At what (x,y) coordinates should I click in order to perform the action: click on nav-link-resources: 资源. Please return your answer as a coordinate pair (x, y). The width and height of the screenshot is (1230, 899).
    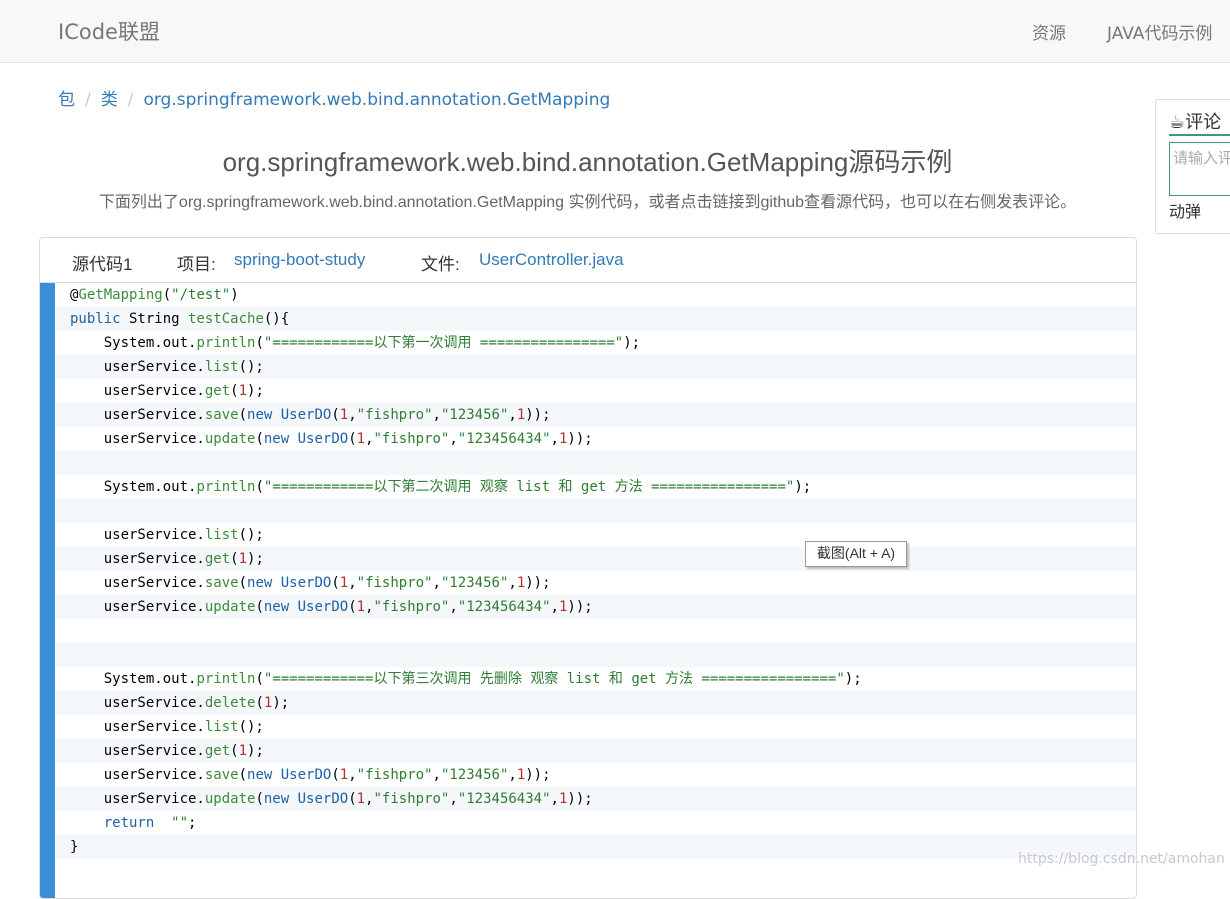
    Looking at the image, I should click on (1049, 31).